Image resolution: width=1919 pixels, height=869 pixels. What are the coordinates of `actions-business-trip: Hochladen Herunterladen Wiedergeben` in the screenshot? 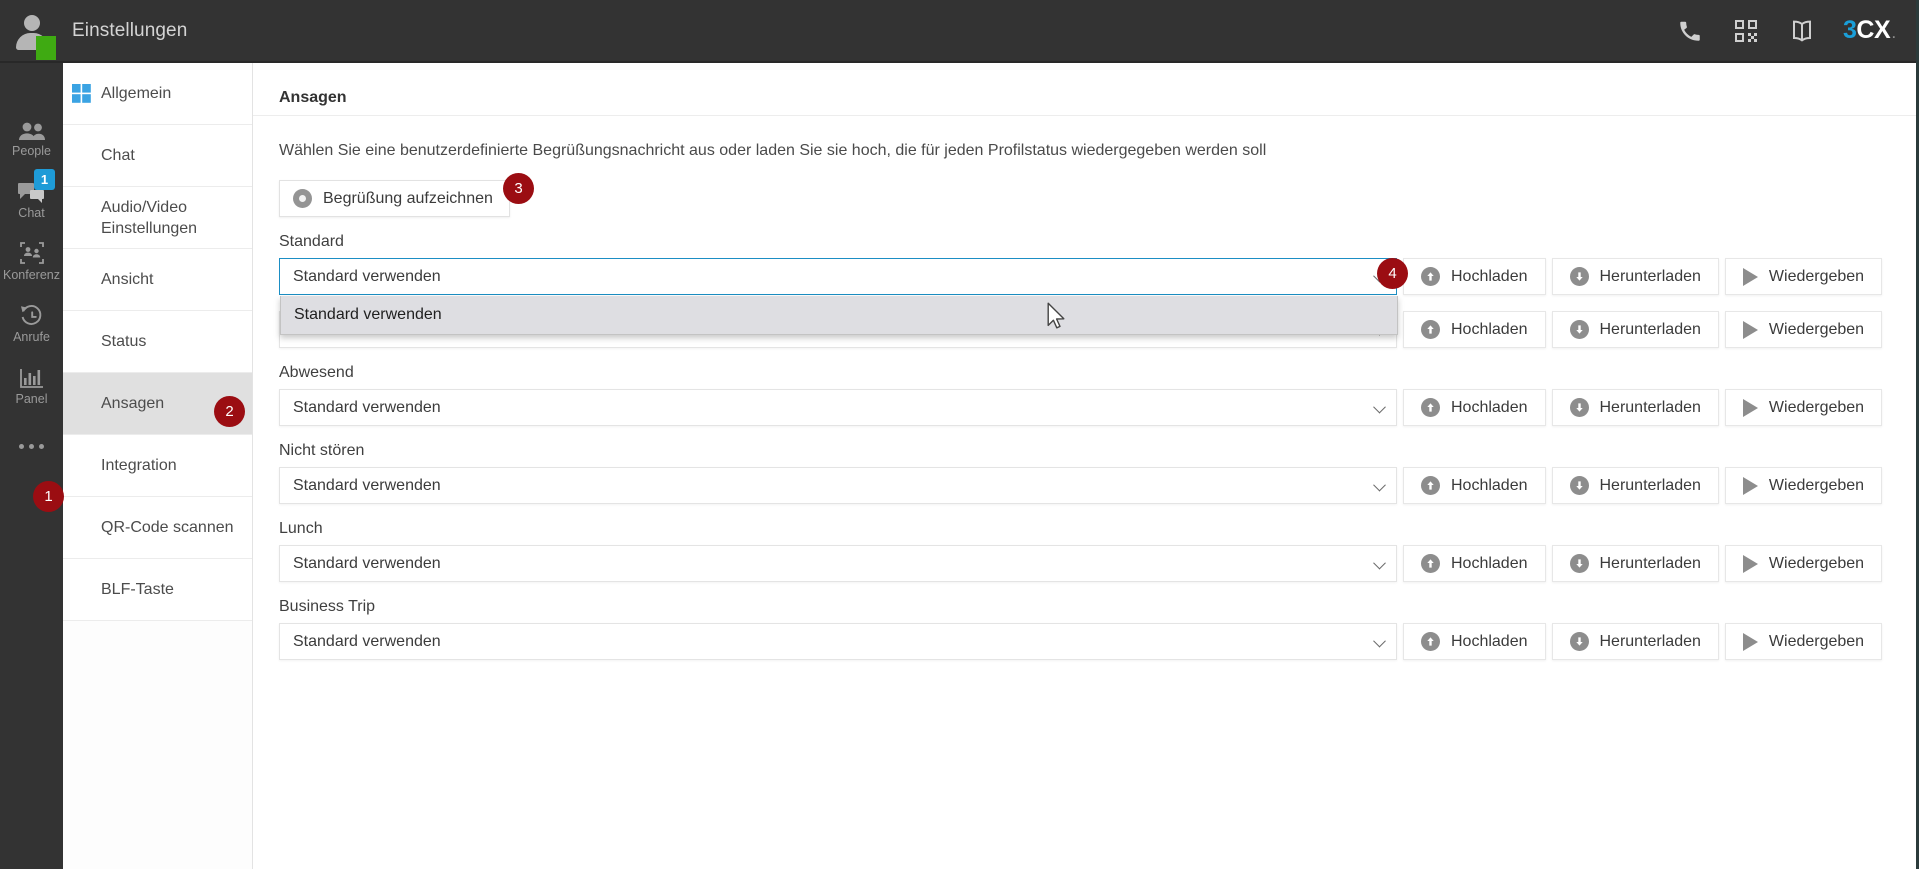 It's located at (1645, 641).